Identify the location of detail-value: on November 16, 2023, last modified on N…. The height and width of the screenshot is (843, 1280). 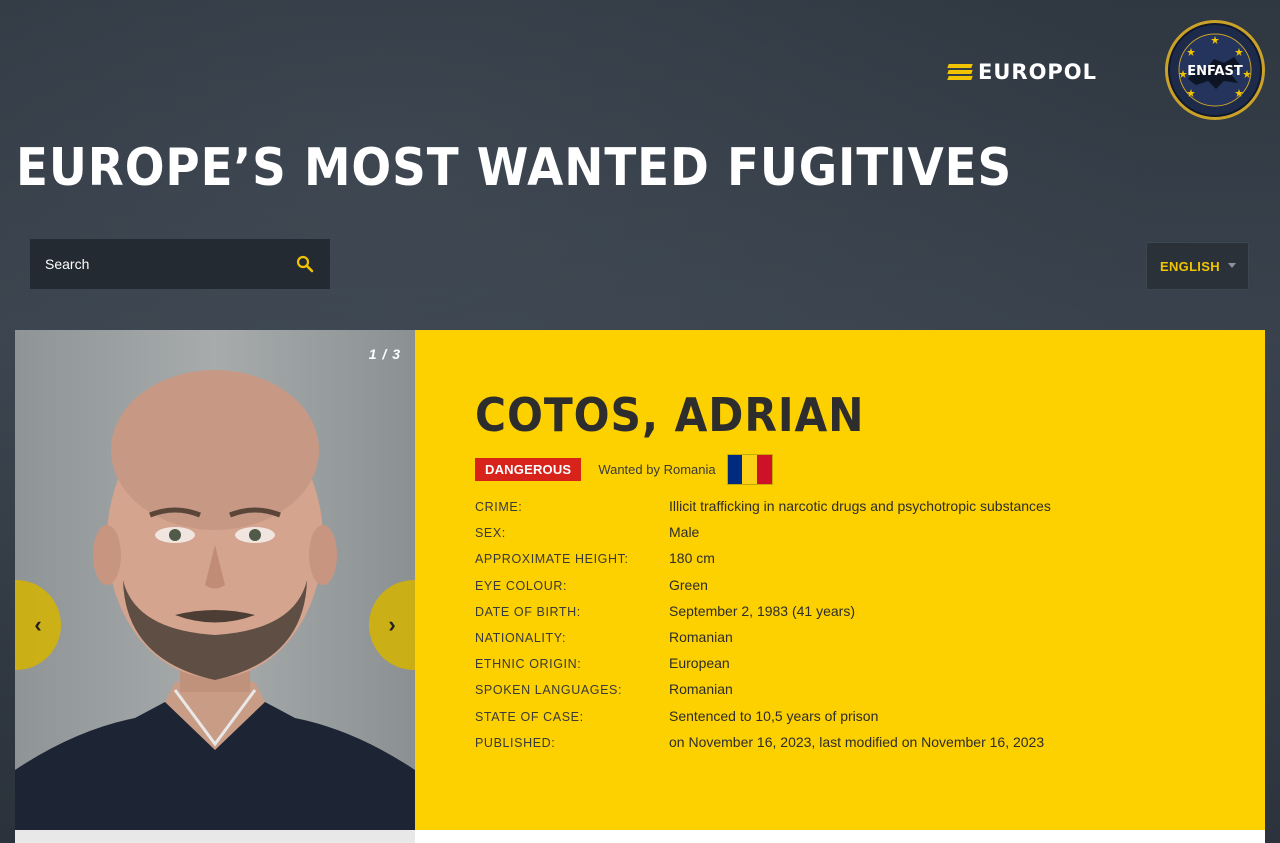
(857, 741).